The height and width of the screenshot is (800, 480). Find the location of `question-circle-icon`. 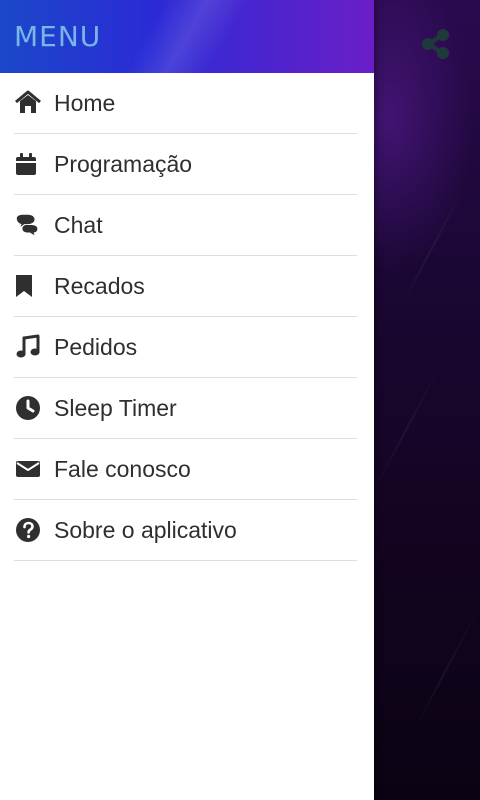

question-circle-icon is located at coordinates (28, 530).